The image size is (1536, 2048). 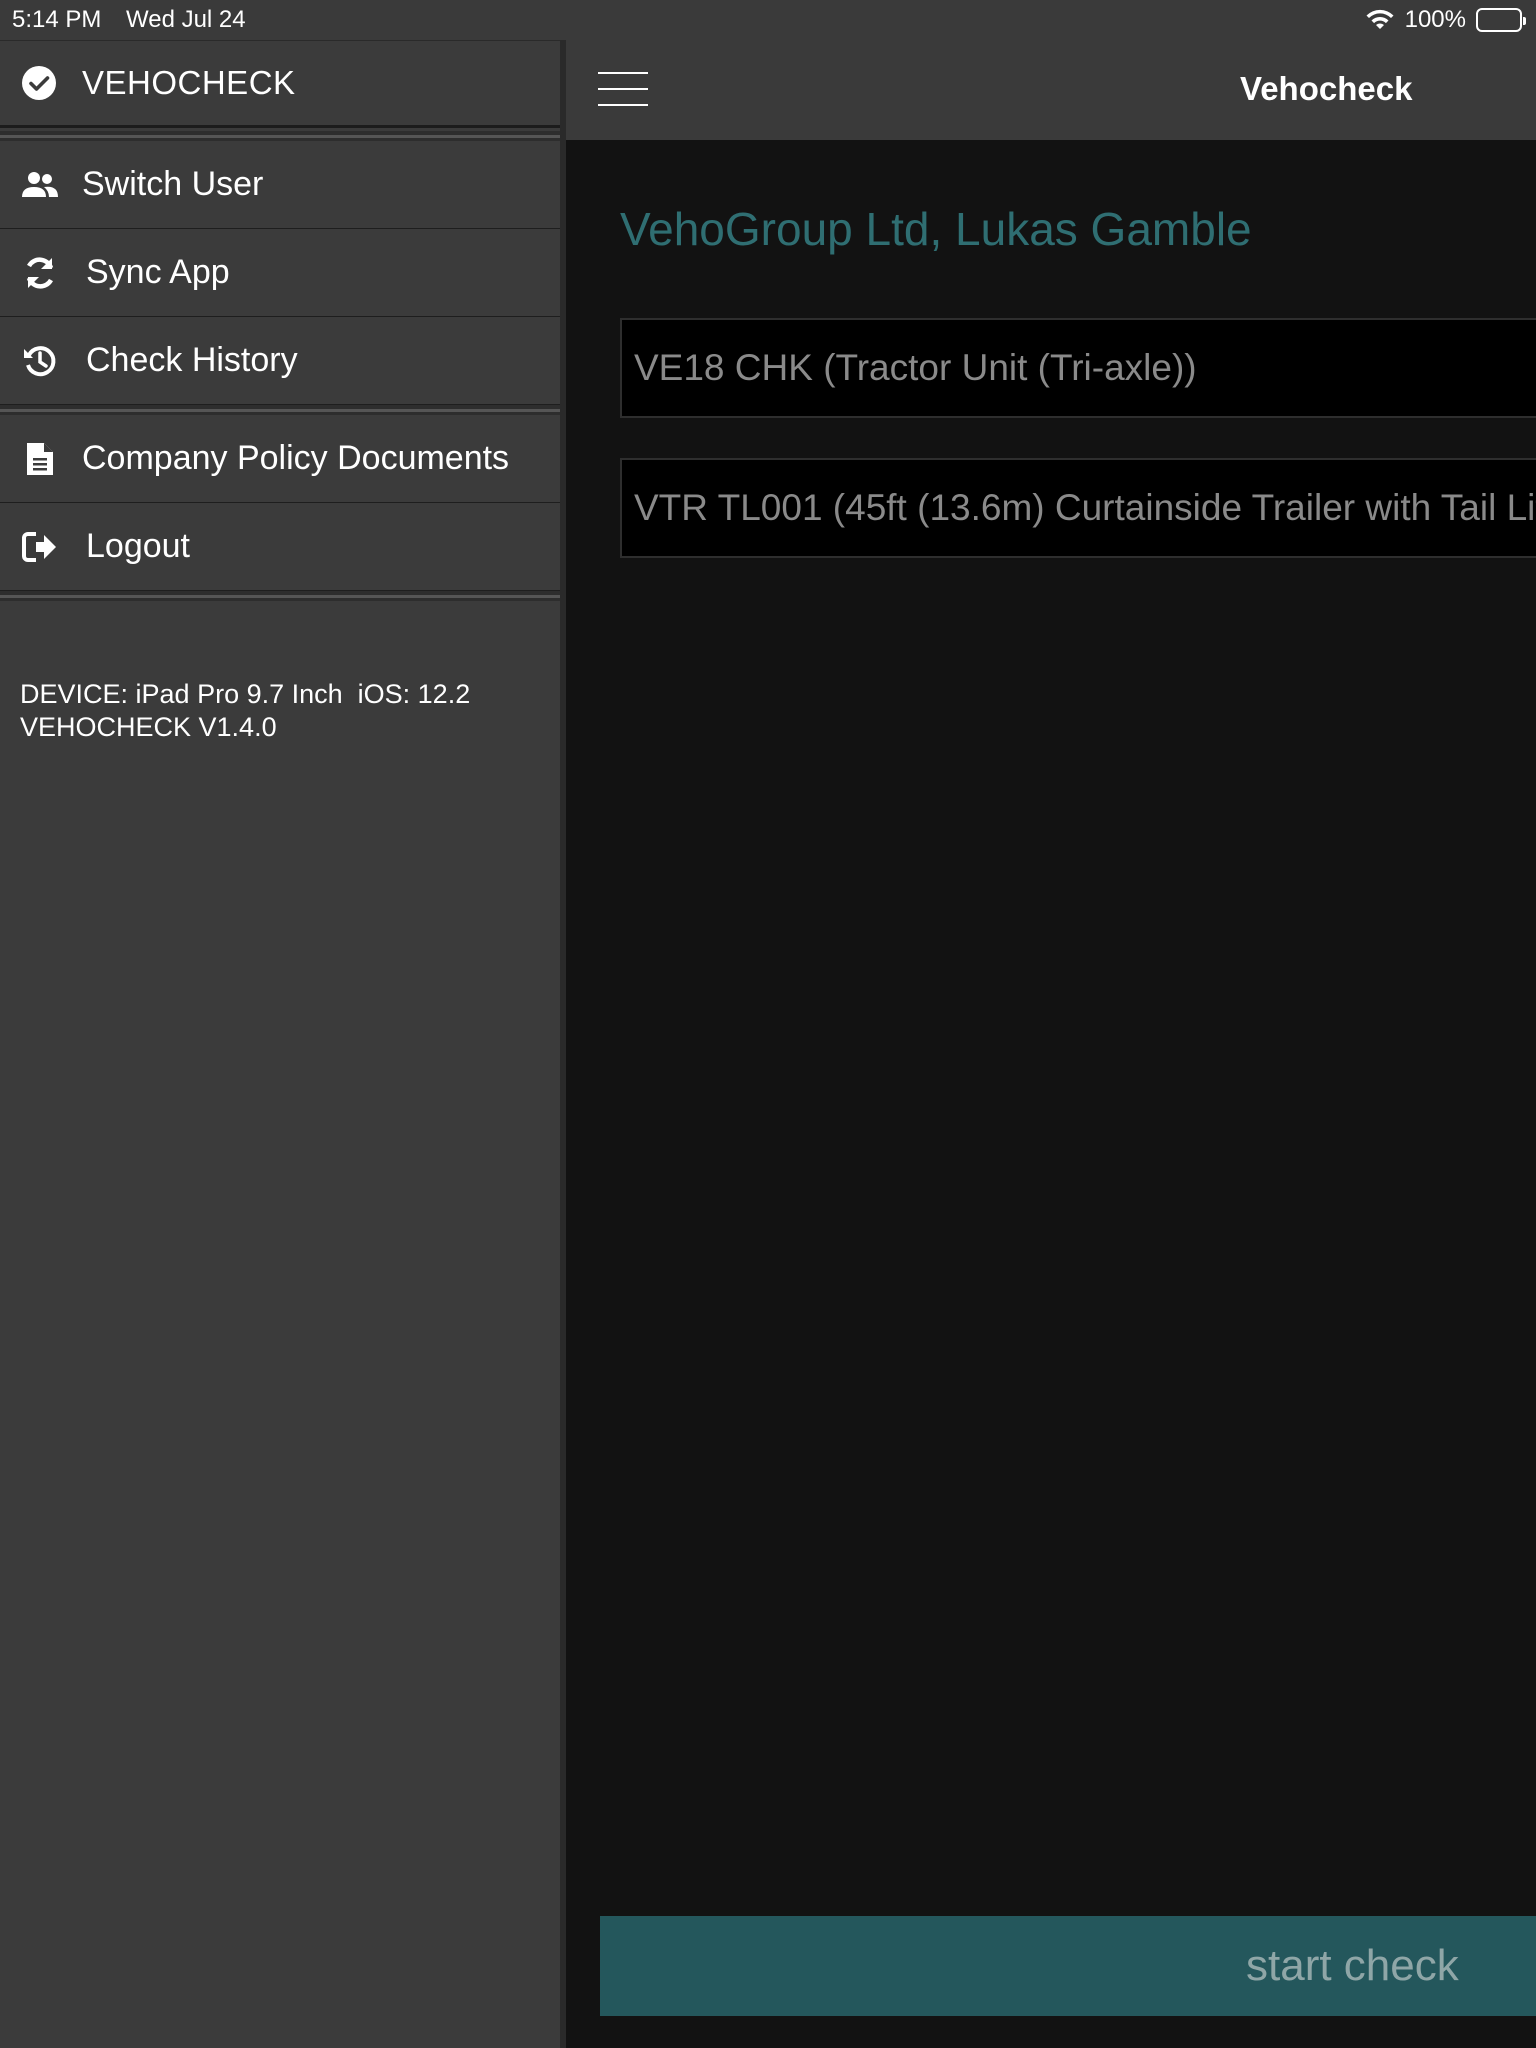 I want to click on app-version: VEHOCHECK V1.4.0, so click(x=148, y=727).